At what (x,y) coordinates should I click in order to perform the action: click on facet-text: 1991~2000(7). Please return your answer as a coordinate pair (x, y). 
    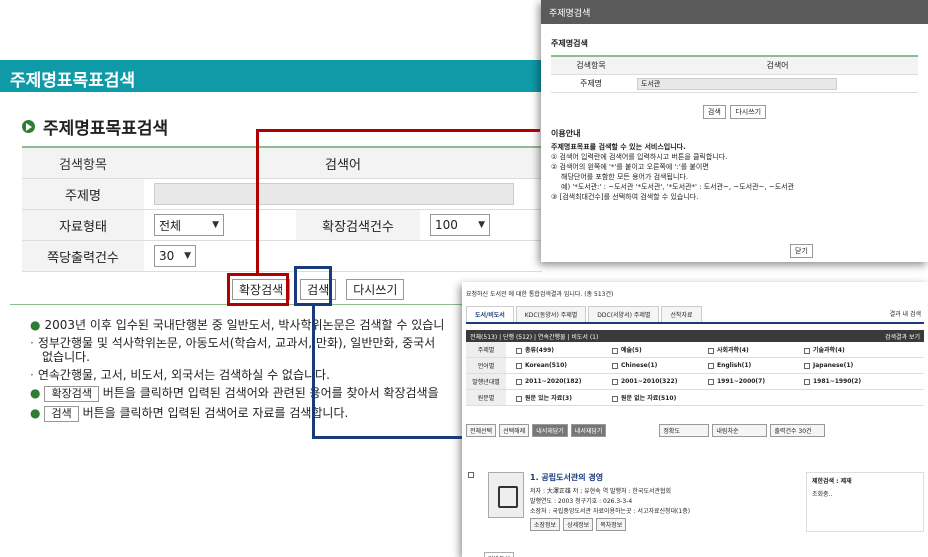
    Looking at the image, I should click on (741, 381).